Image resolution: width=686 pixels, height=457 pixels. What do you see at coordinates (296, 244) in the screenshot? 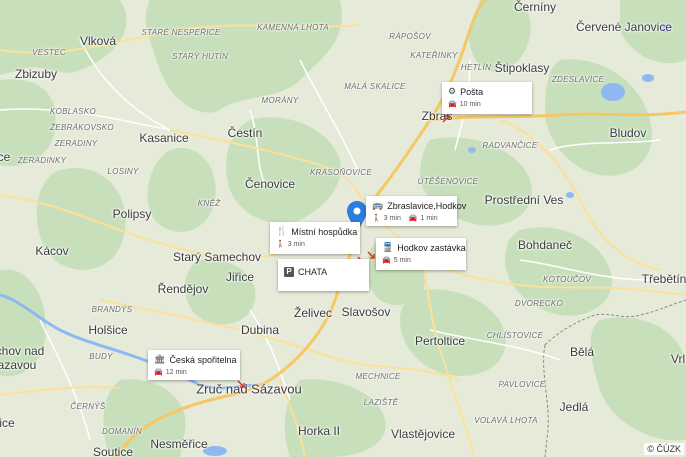
I see `travel-time: 3 min` at bounding box center [296, 244].